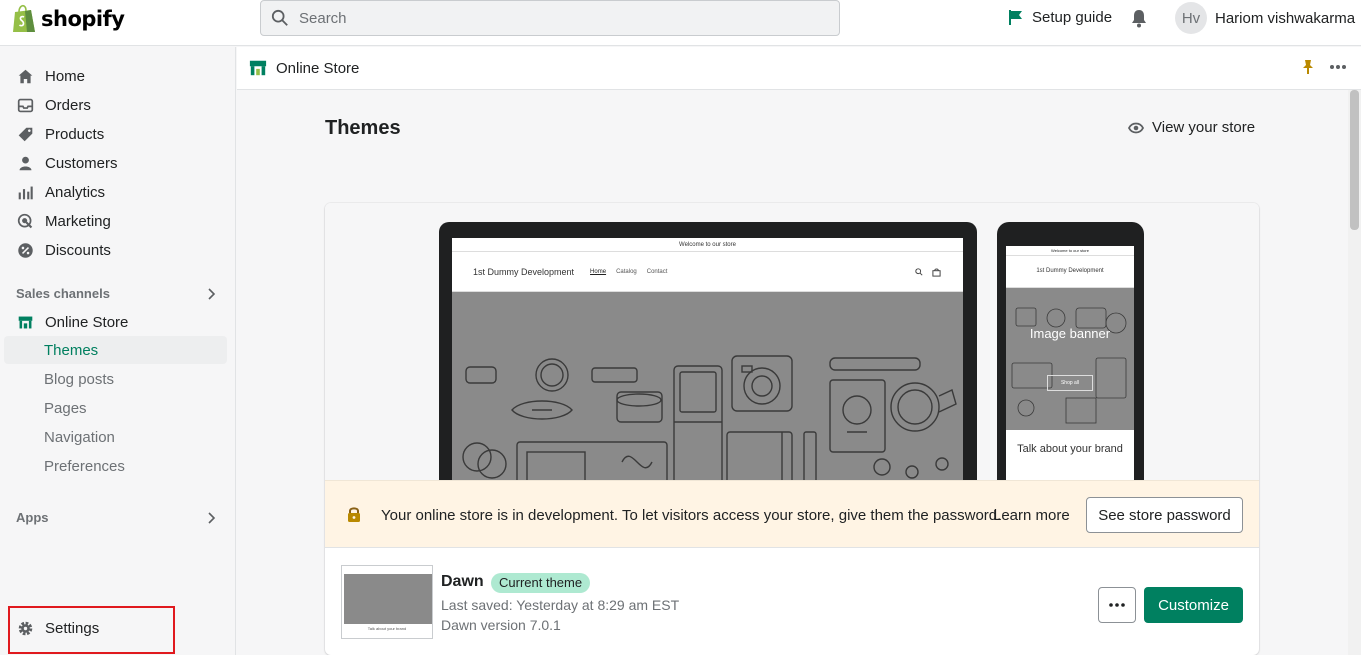 The image size is (1361, 655). Describe the element at coordinates (541, 583) in the screenshot. I see `current-theme-badge: Current theme` at that location.